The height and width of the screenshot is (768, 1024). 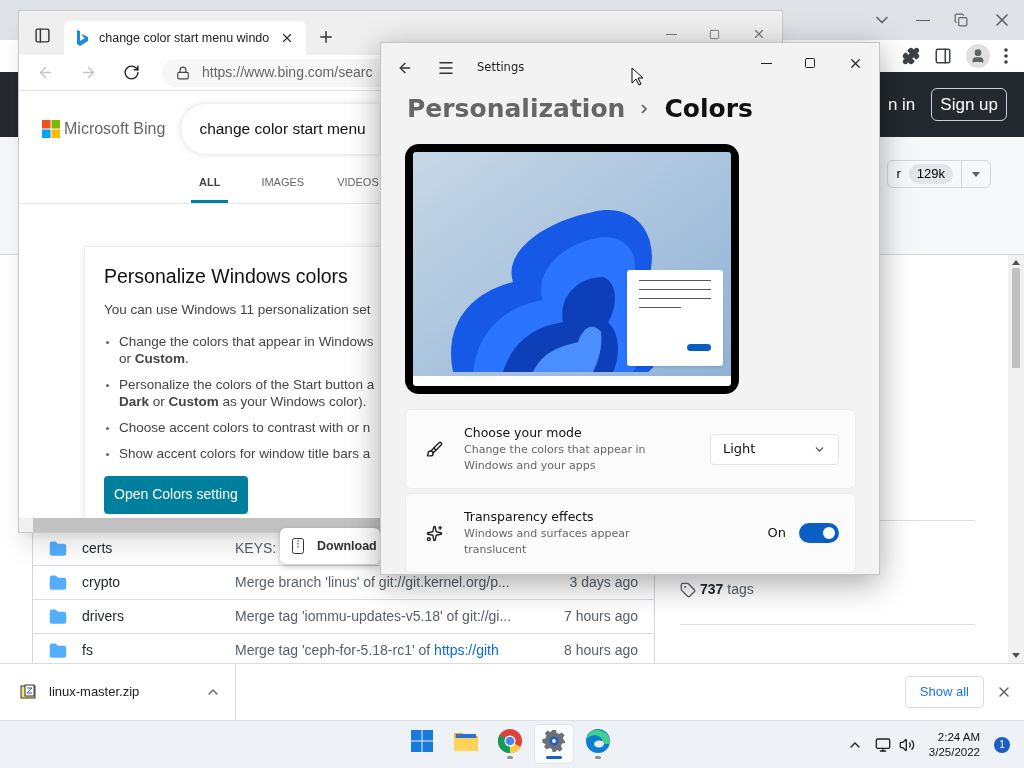 I want to click on search-query: change color start menu, so click(x=282, y=128).